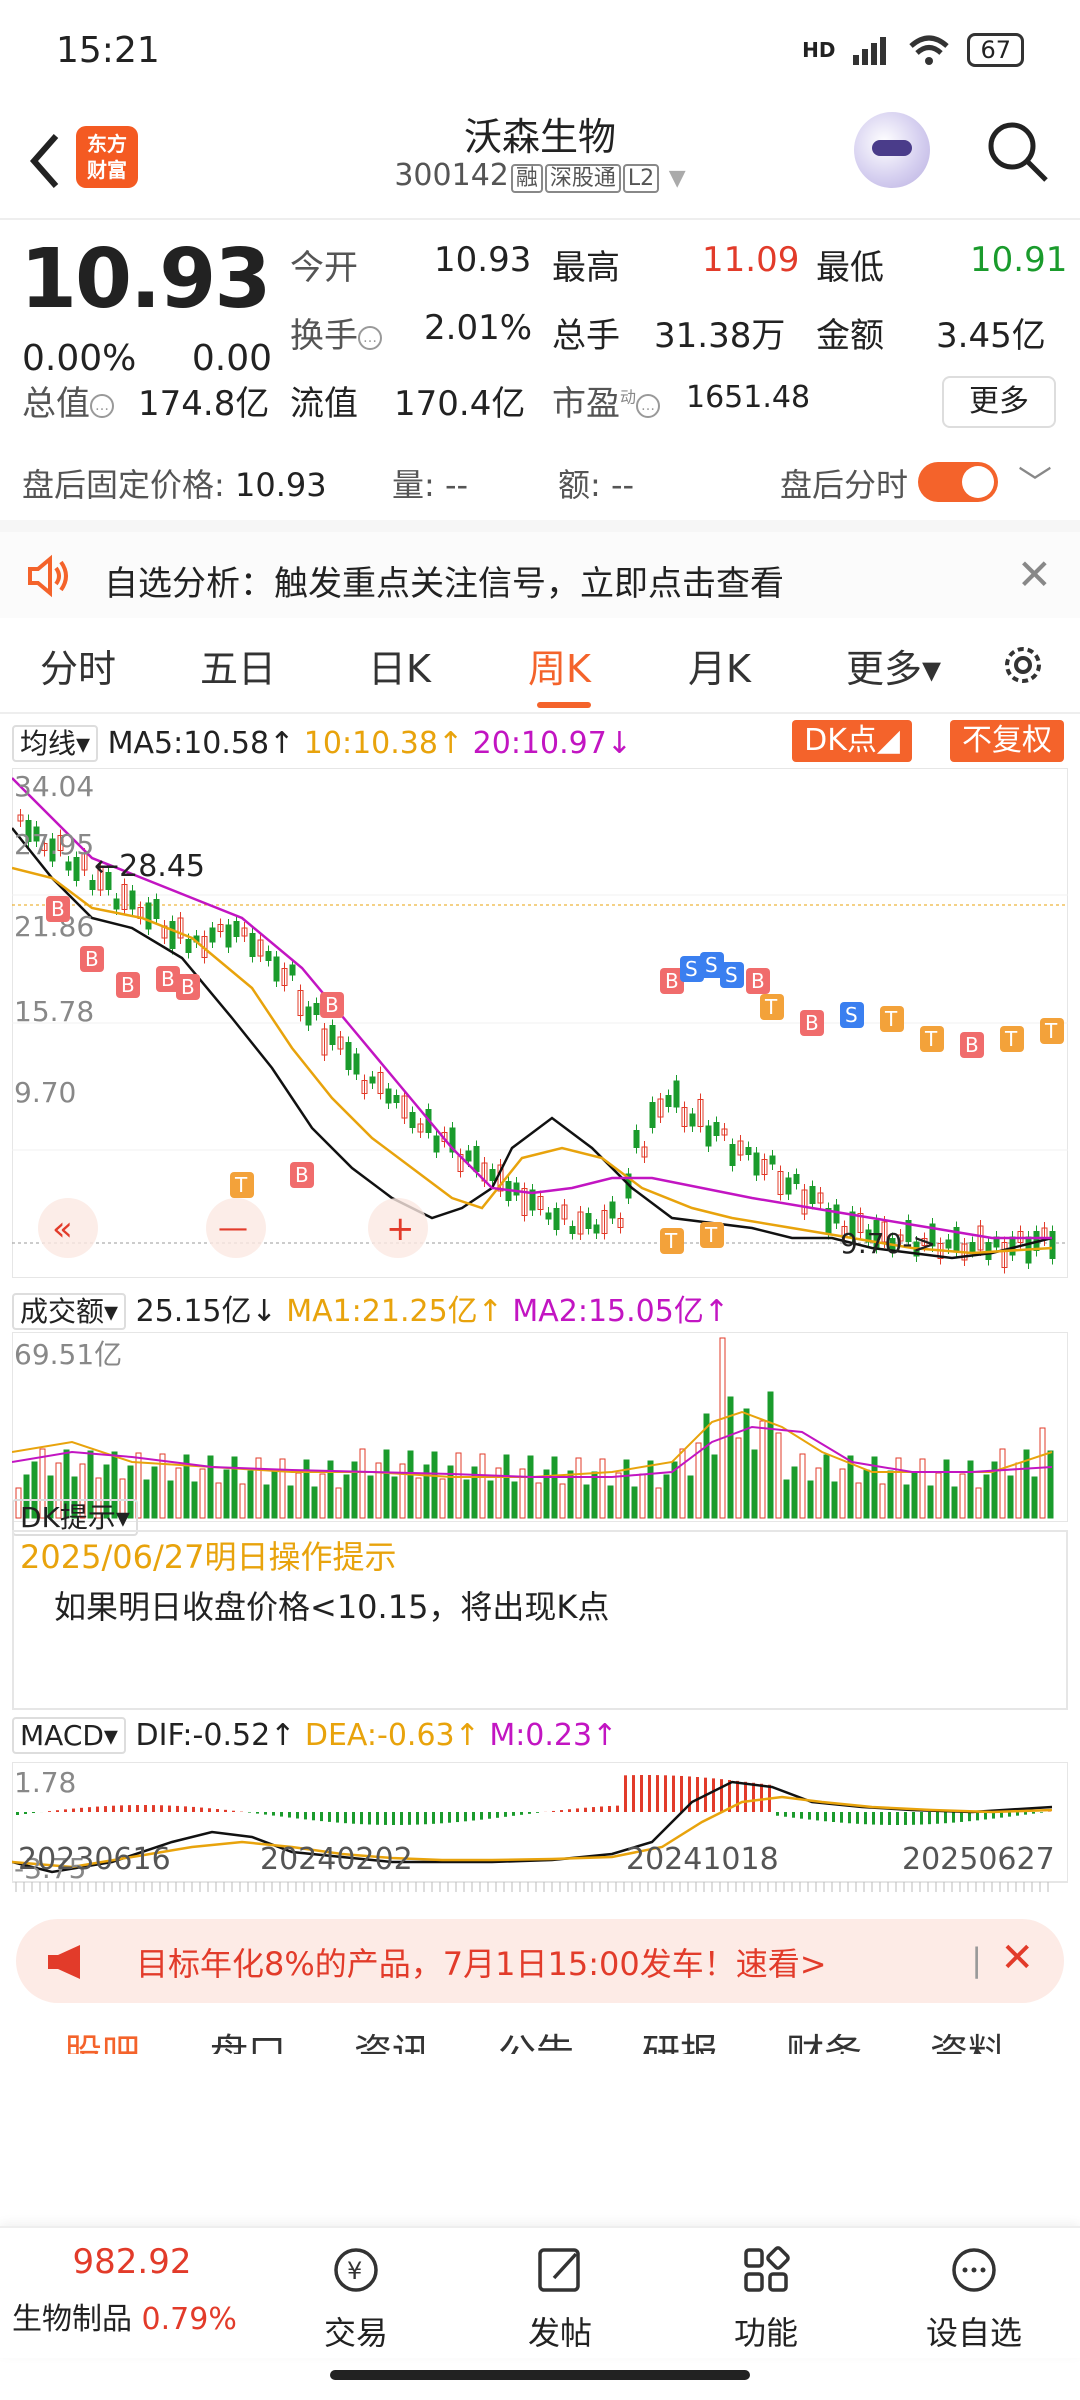 This screenshot has width=1080, height=2400. What do you see at coordinates (560, 2298) in the screenshot?
I see `nav-post: 发帖` at bounding box center [560, 2298].